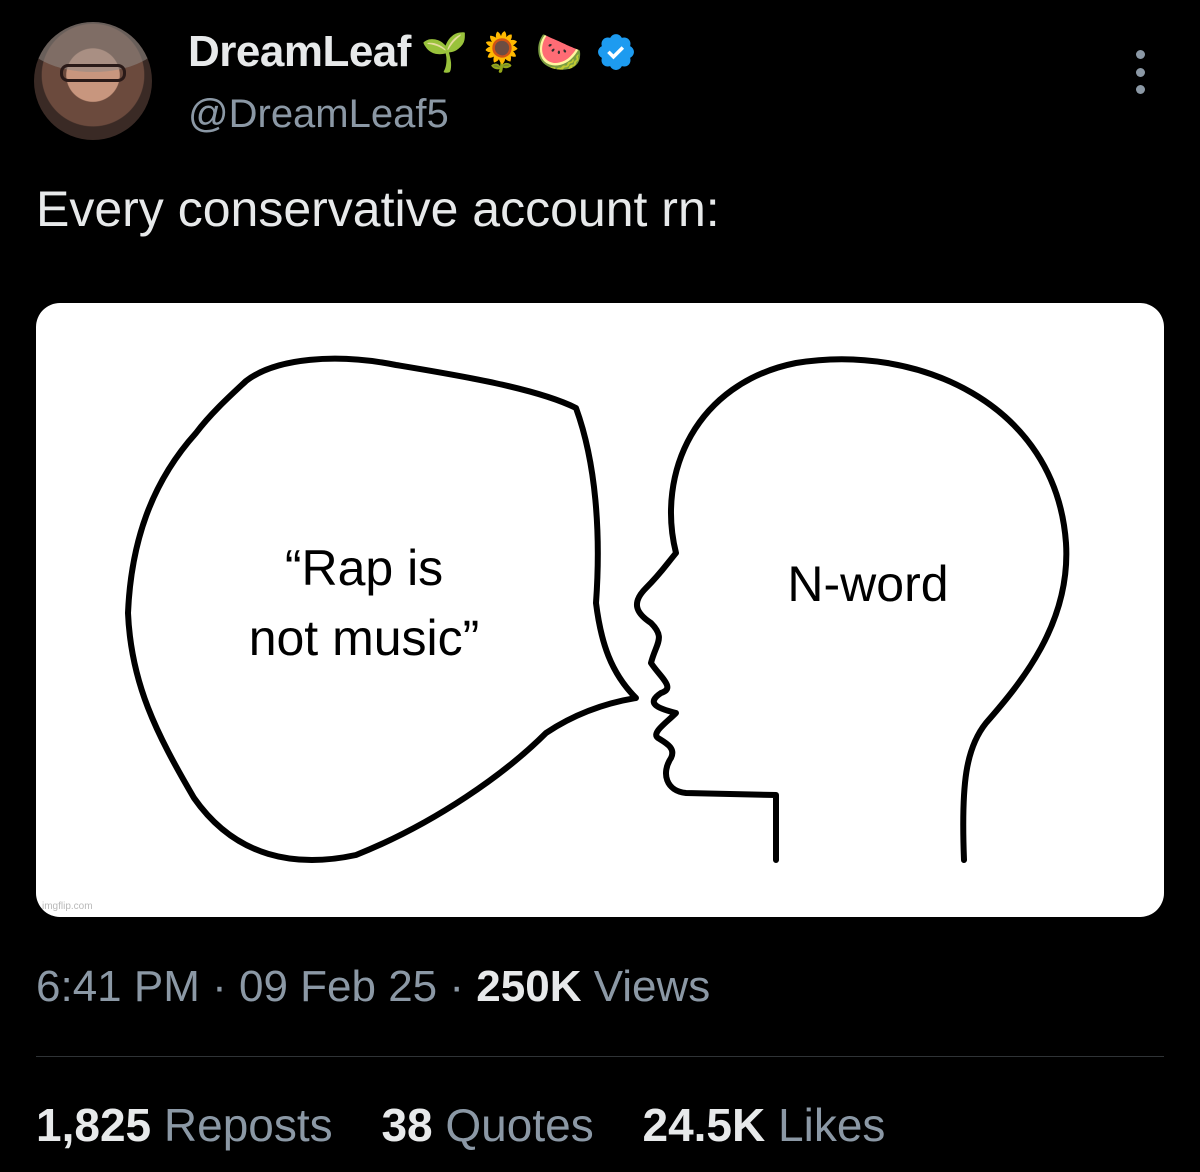  Describe the element at coordinates (867, 584) in the screenshot. I see `head-text: N-word` at that location.